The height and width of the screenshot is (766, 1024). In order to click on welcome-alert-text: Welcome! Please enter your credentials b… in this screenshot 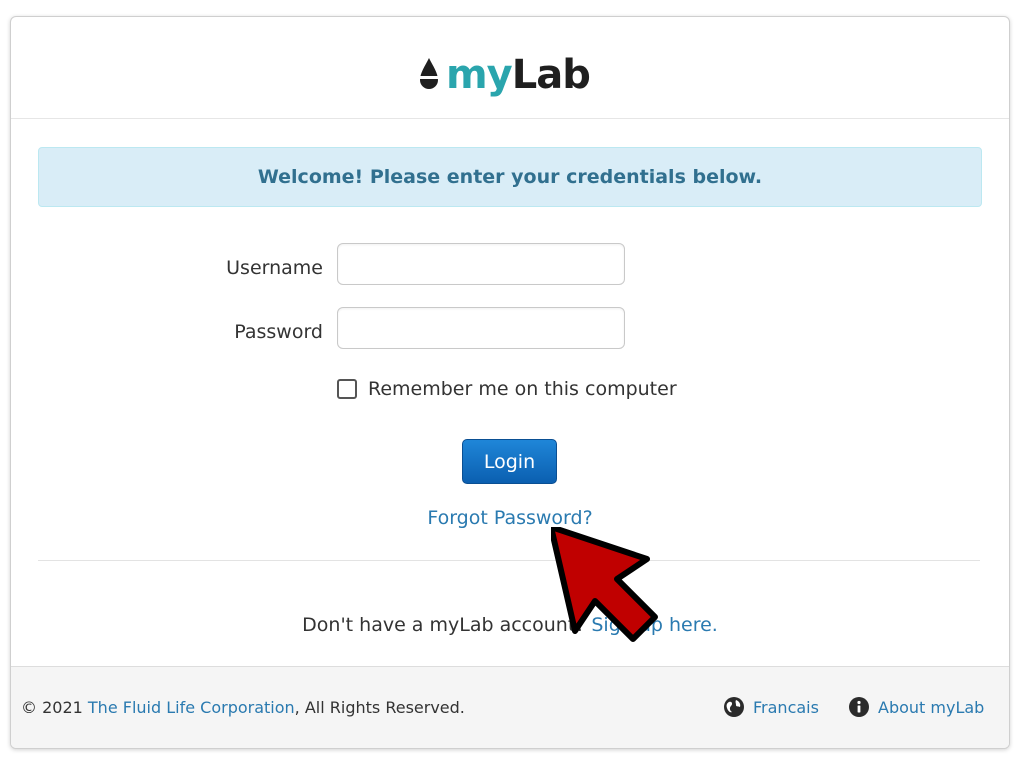, I will do `click(510, 177)`.